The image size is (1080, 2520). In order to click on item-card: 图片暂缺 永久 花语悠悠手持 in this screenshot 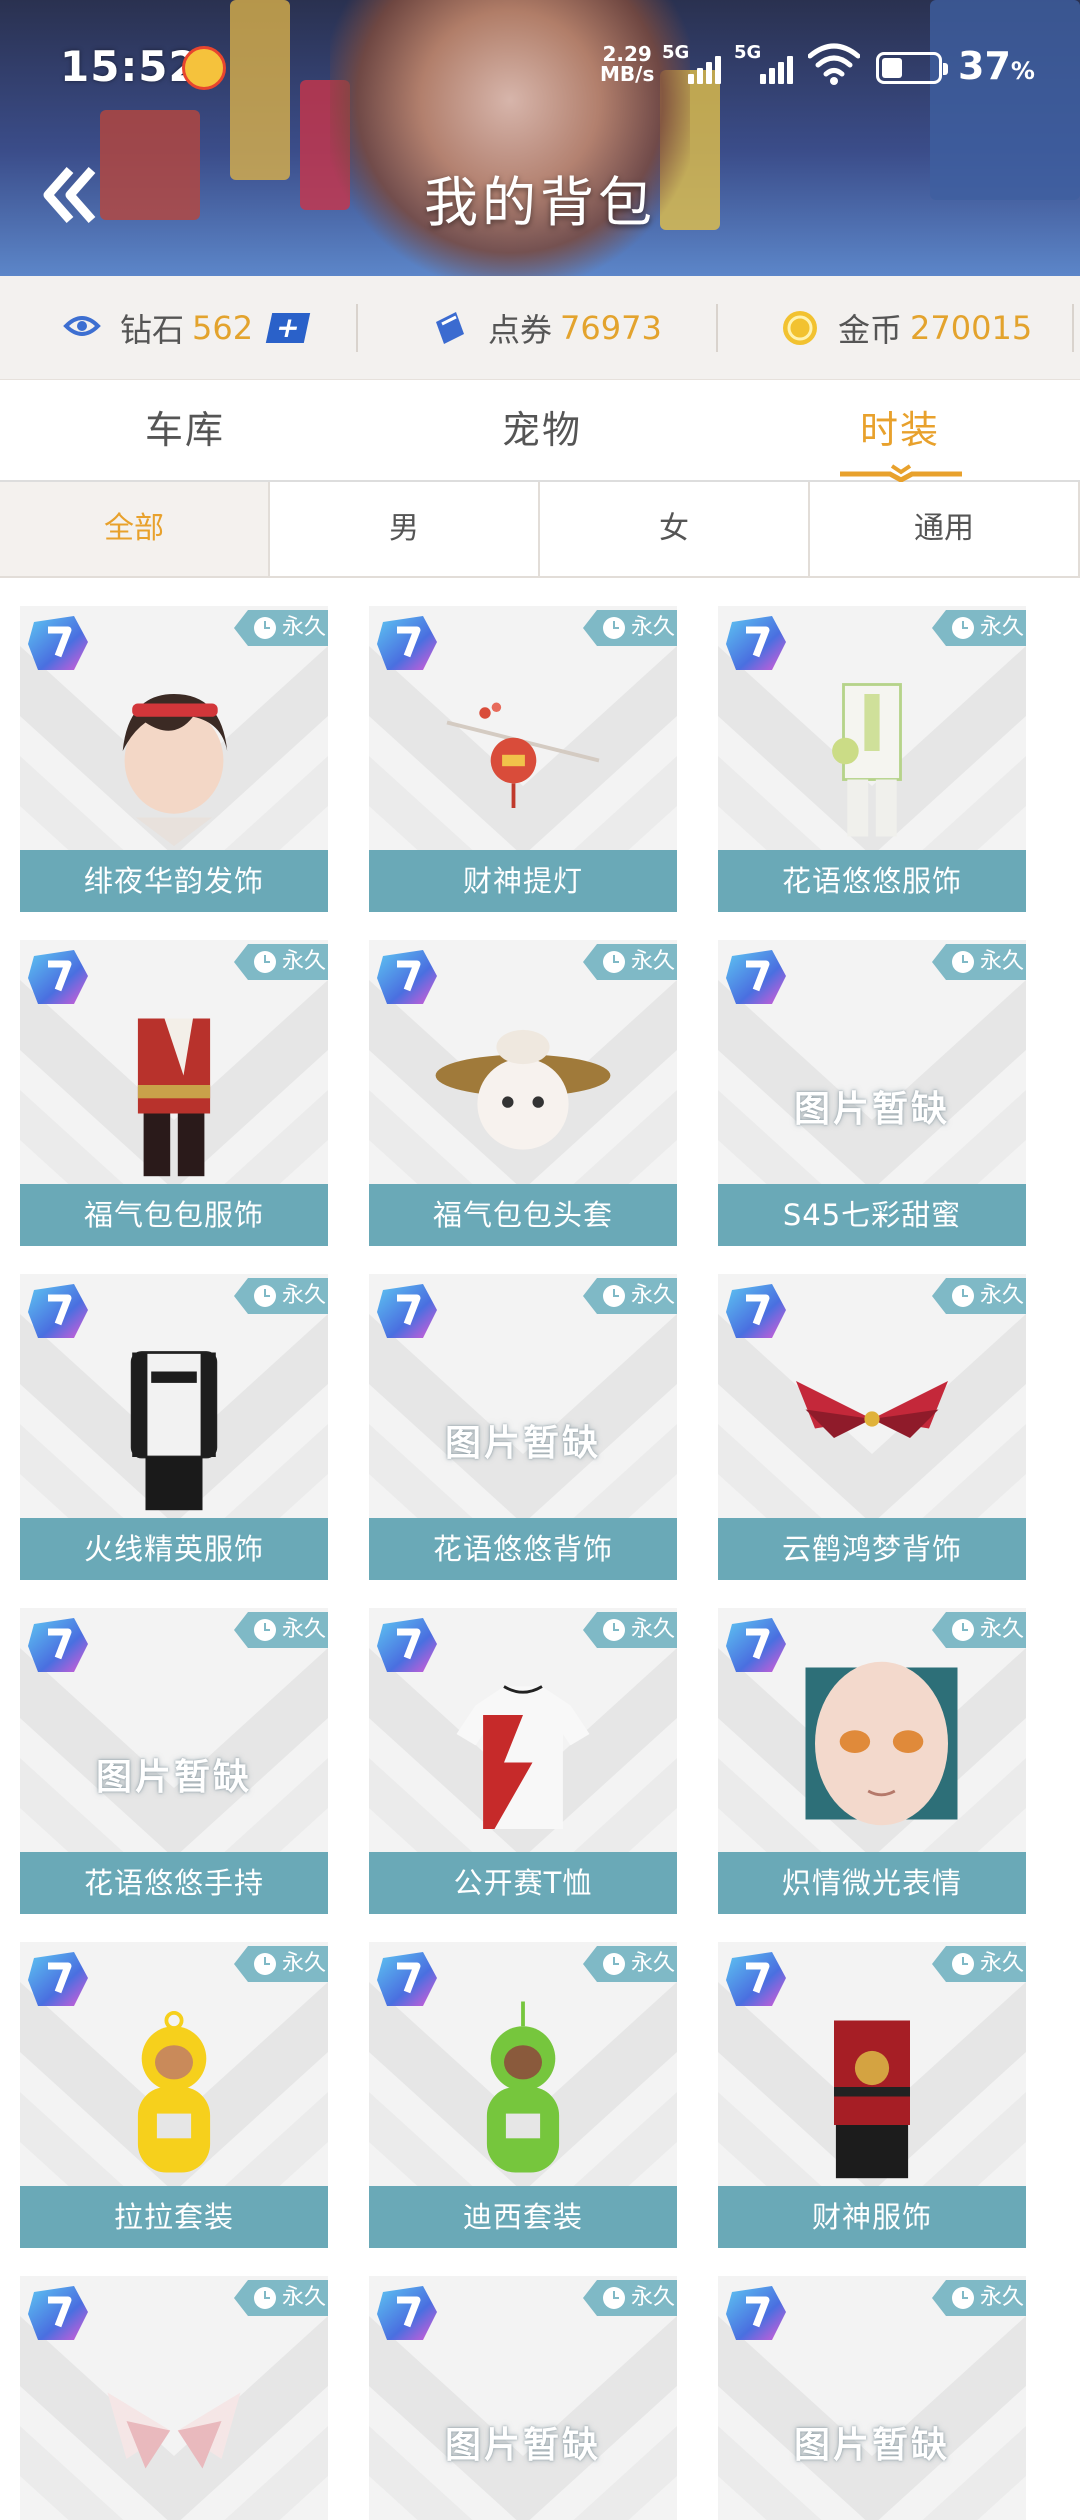, I will do `click(174, 1761)`.